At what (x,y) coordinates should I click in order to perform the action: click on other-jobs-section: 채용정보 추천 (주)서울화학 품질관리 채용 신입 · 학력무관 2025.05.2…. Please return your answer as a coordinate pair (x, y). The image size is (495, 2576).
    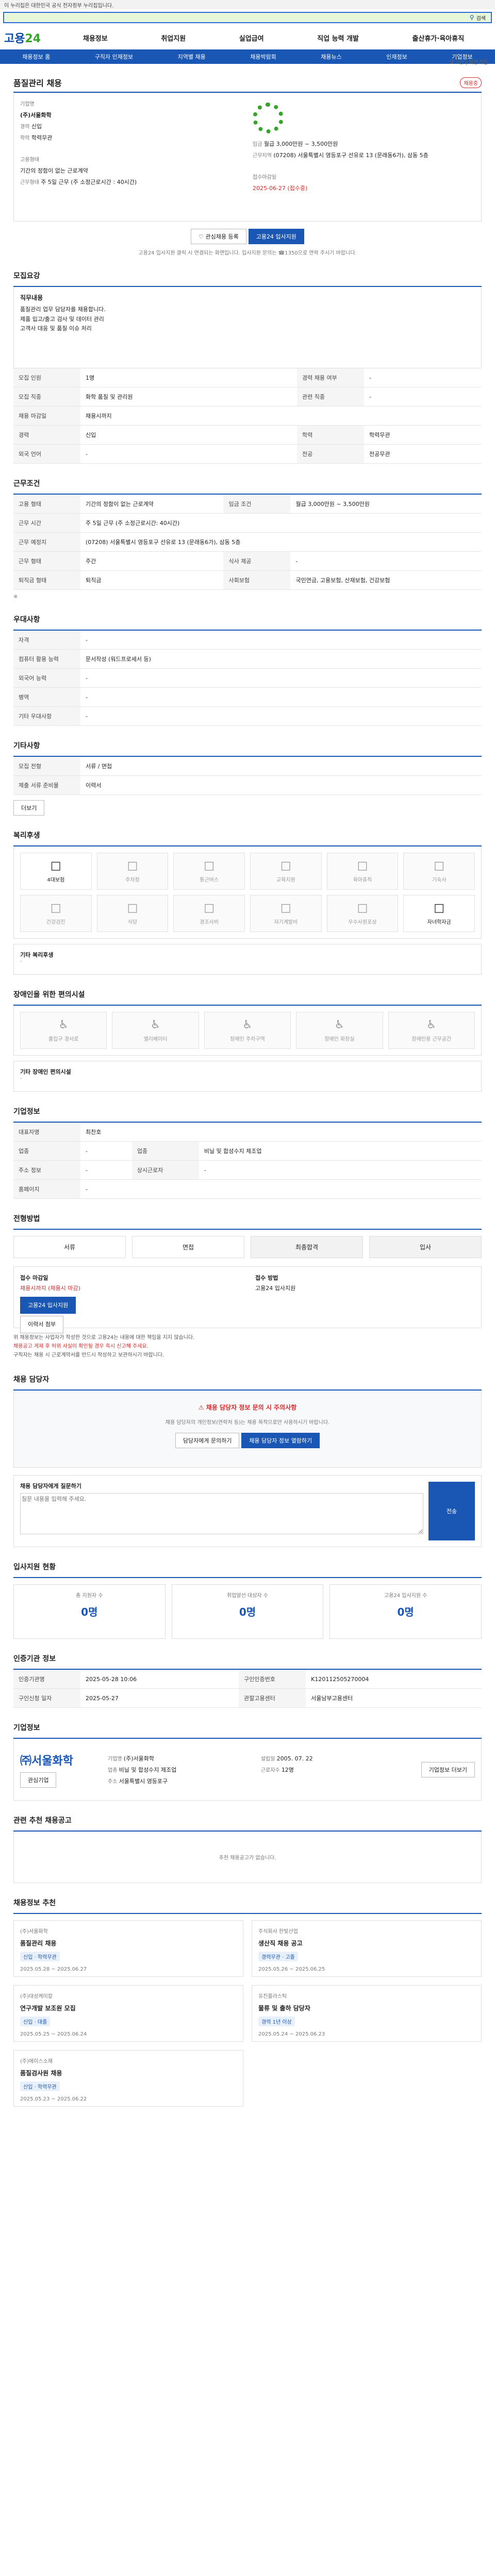
    Looking at the image, I should click on (247, 1999).